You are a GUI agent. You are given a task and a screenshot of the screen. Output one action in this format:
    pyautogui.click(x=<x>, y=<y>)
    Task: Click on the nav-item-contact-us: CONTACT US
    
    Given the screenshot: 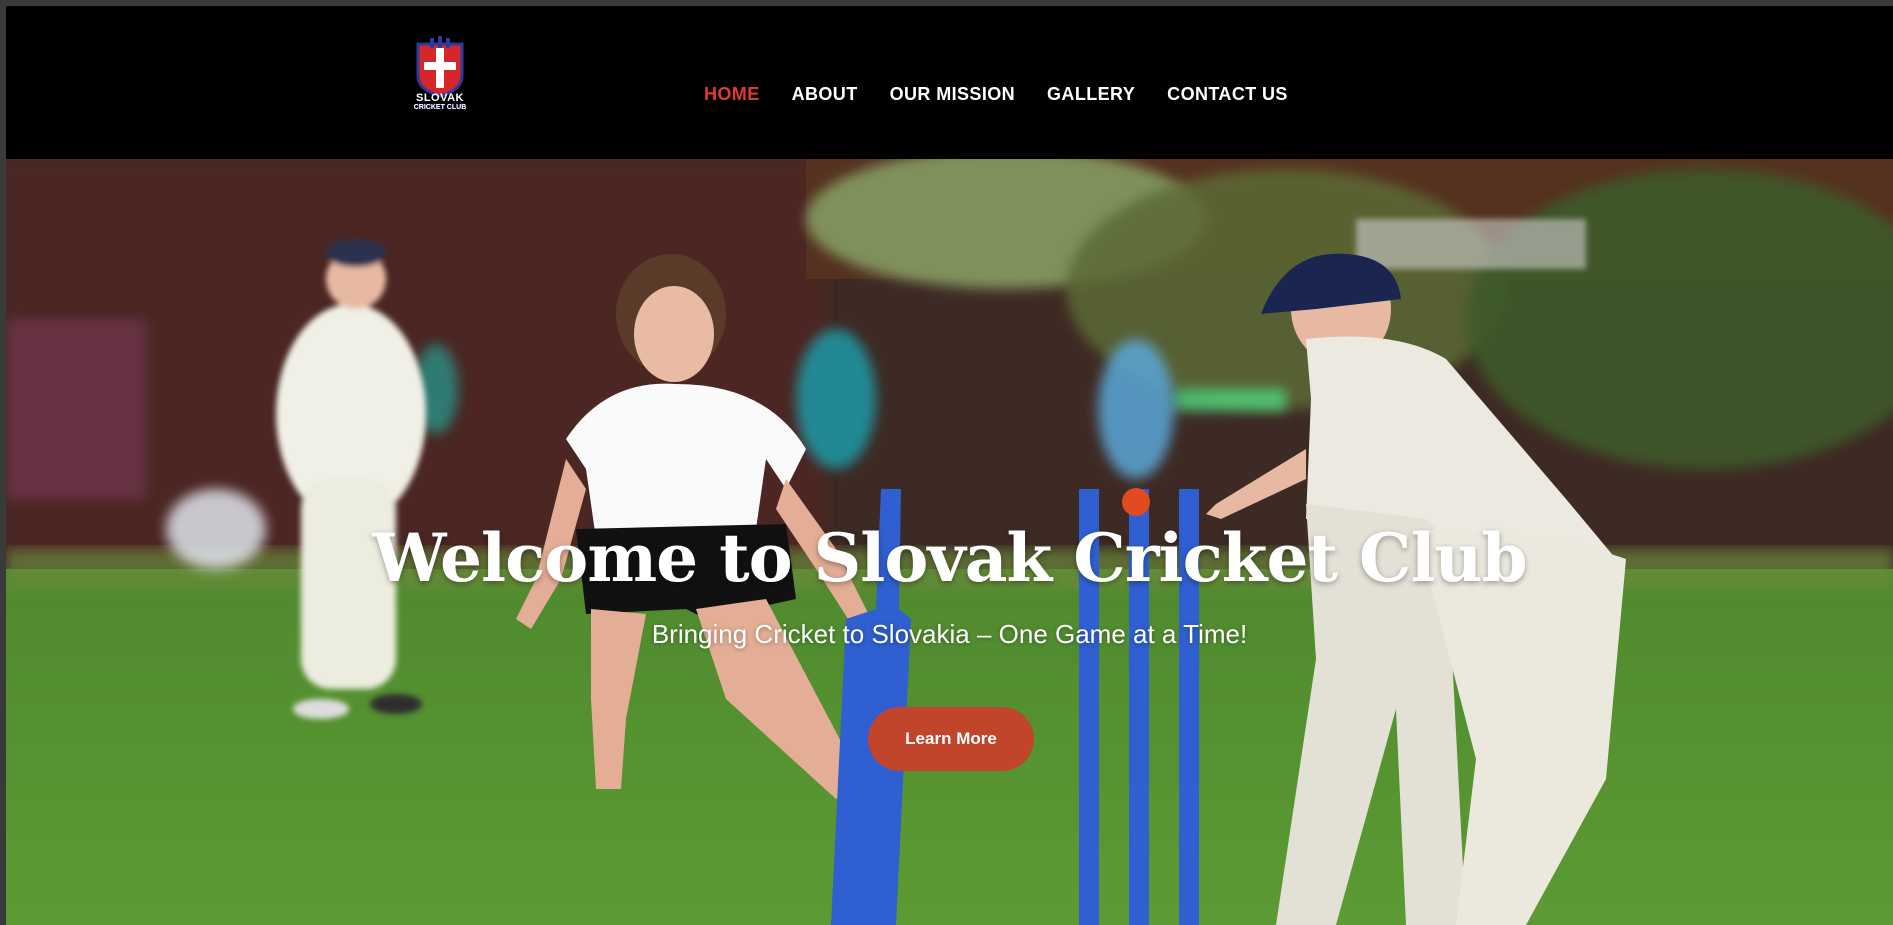 What is the action you would take?
    pyautogui.click(x=1227, y=94)
    